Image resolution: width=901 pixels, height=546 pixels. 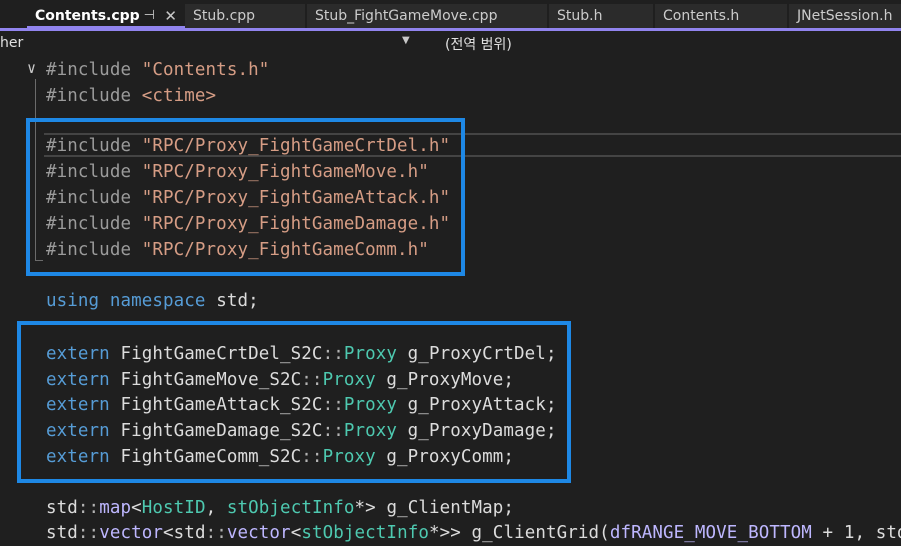 I want to click on tab-stub-h: Stub.h, so click(x=601, y=16).